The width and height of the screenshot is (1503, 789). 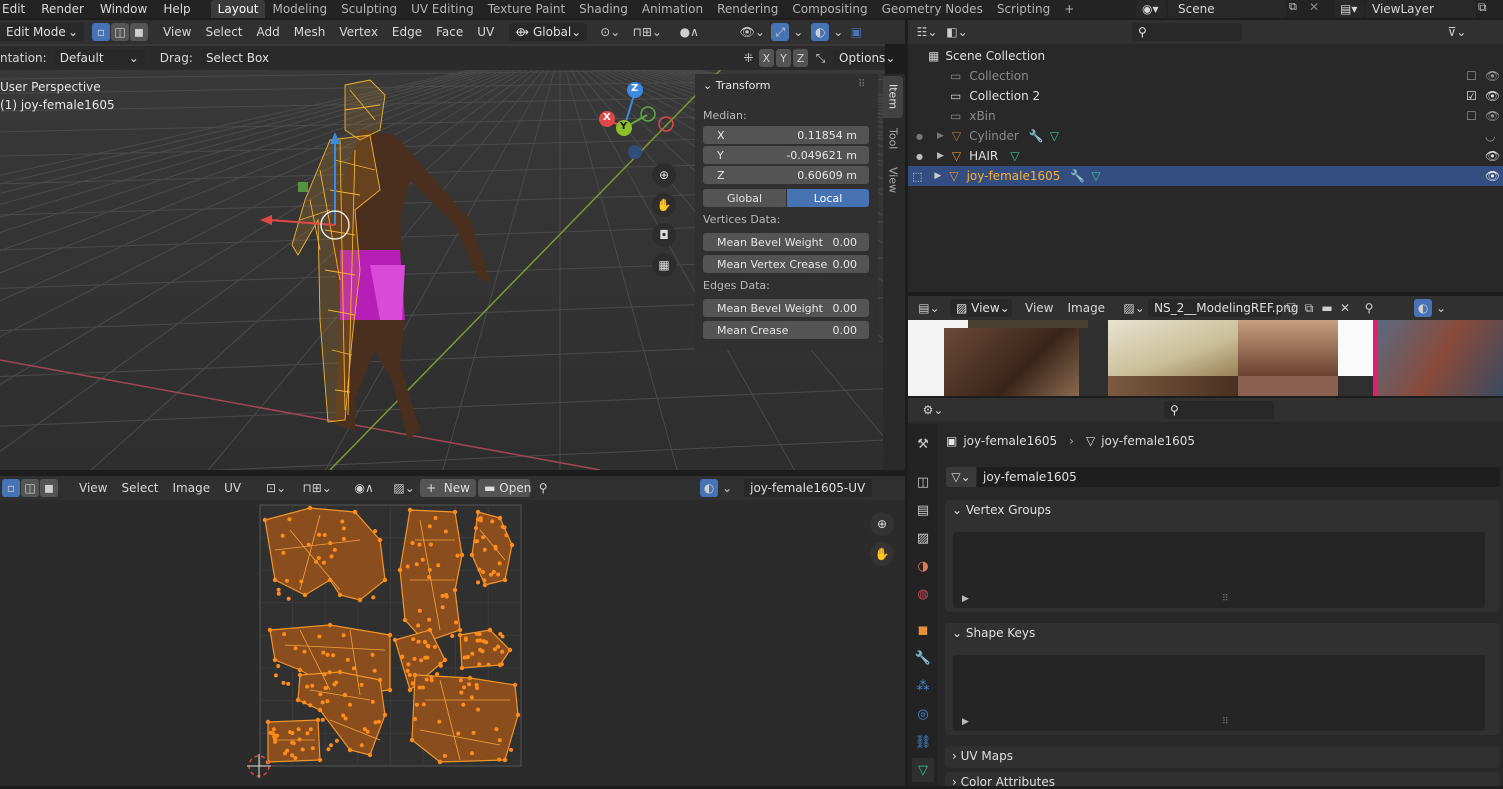 I want to click on edge-select-icon: ◫, so click(x=120, y=32).